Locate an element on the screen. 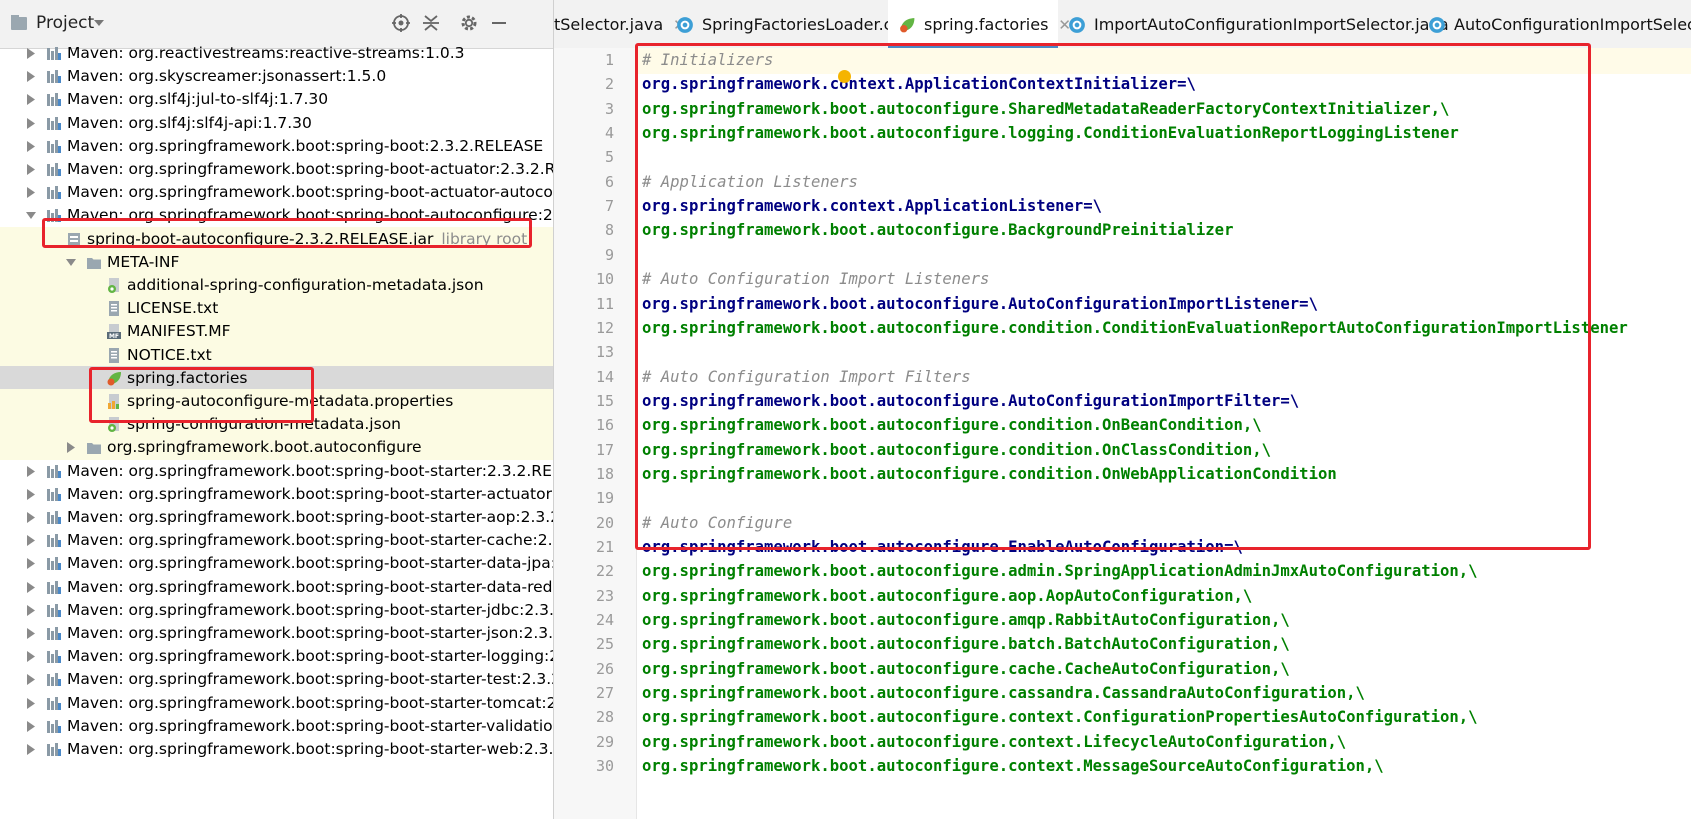 The width and height of the screenshot is (1691, 819). editor-tab: SpringFactoriesLoader.class✕ is located at coordinates (806, 24).